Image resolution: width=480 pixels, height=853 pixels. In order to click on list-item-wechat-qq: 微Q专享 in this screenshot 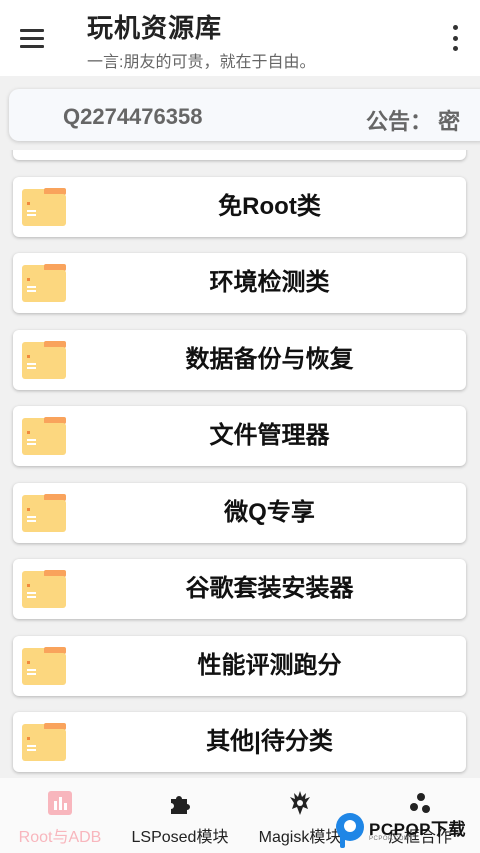, I will do `click(239, 513)`.